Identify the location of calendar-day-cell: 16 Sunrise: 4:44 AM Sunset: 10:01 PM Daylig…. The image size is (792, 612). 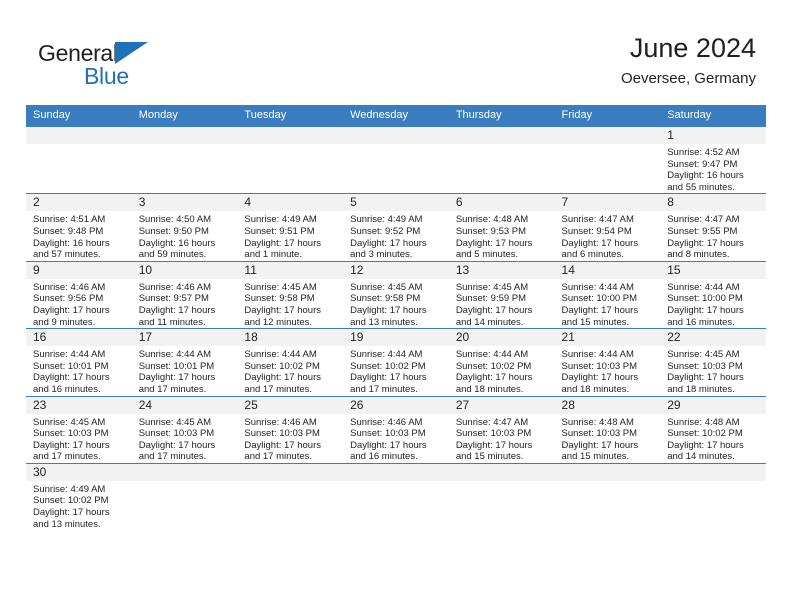
(79, 362).